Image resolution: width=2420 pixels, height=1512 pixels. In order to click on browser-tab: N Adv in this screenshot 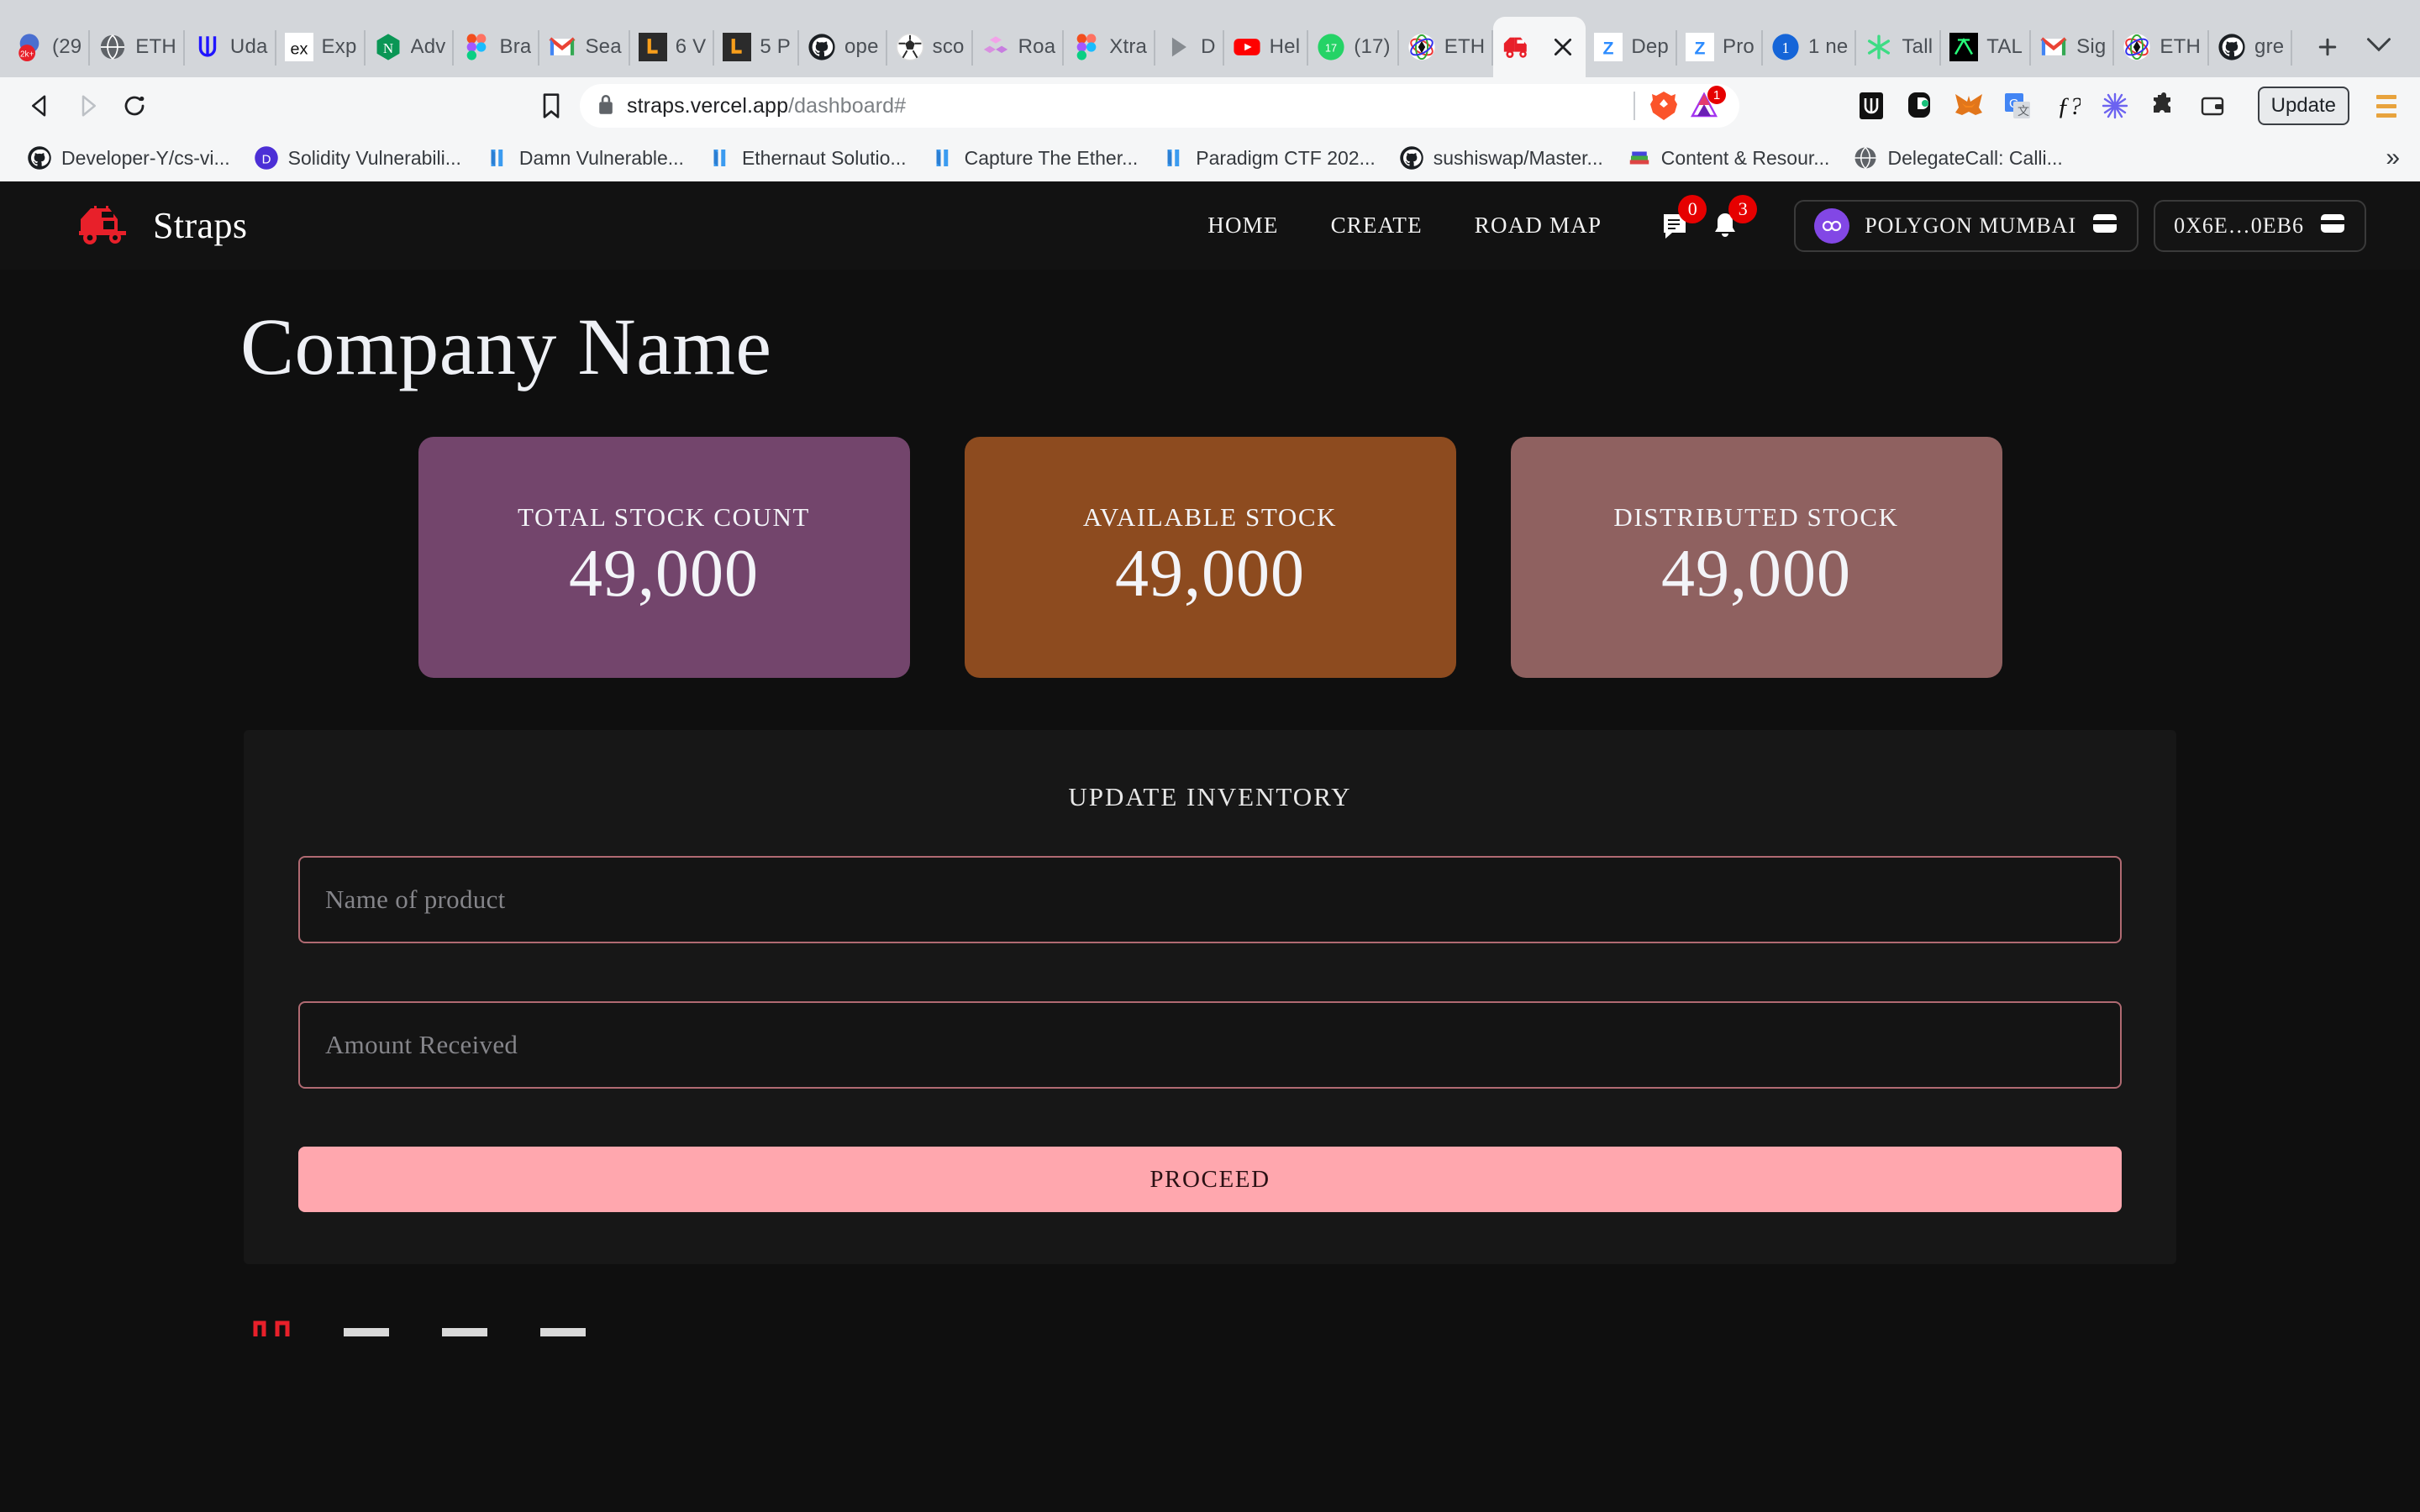, I will do `click(411, 47)`.